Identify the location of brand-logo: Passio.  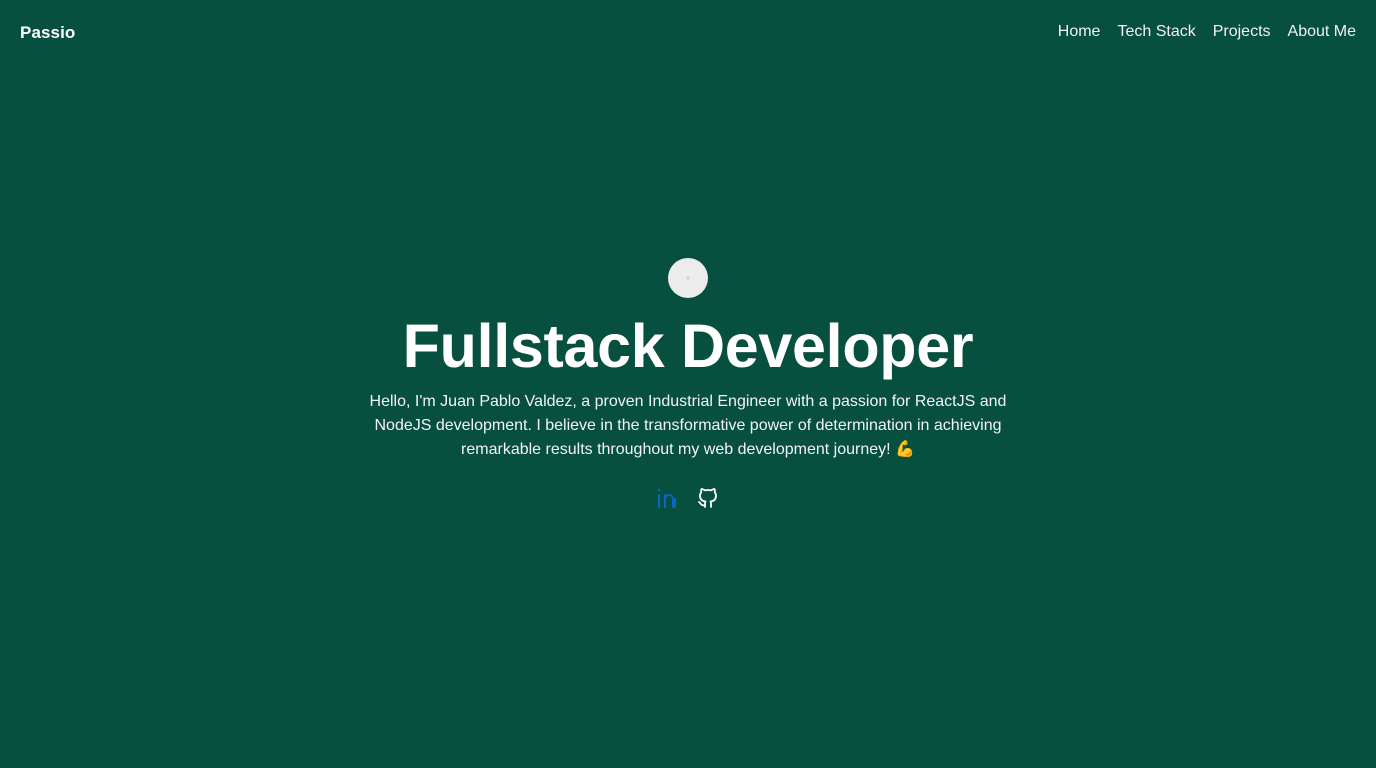
(47, 33).